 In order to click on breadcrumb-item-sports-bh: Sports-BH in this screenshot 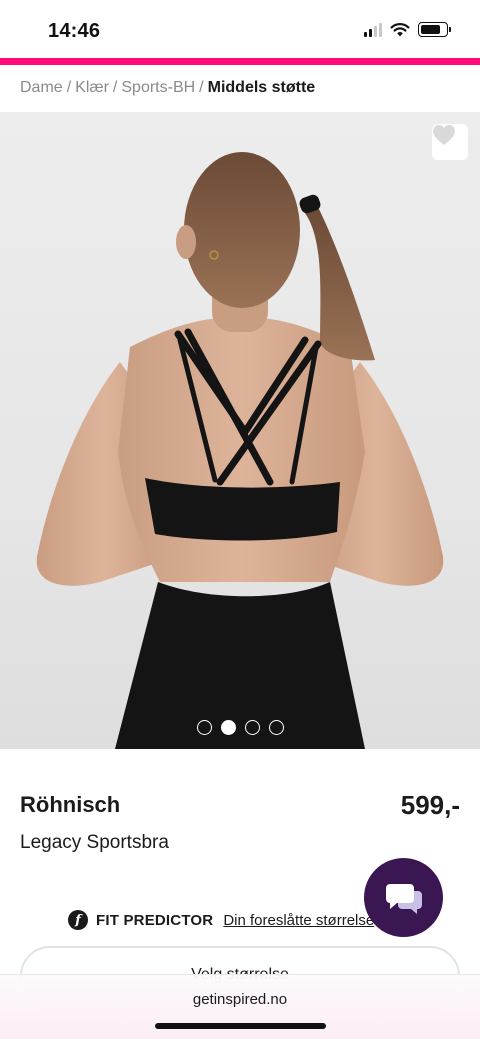, I will do `click(158, 87)`.